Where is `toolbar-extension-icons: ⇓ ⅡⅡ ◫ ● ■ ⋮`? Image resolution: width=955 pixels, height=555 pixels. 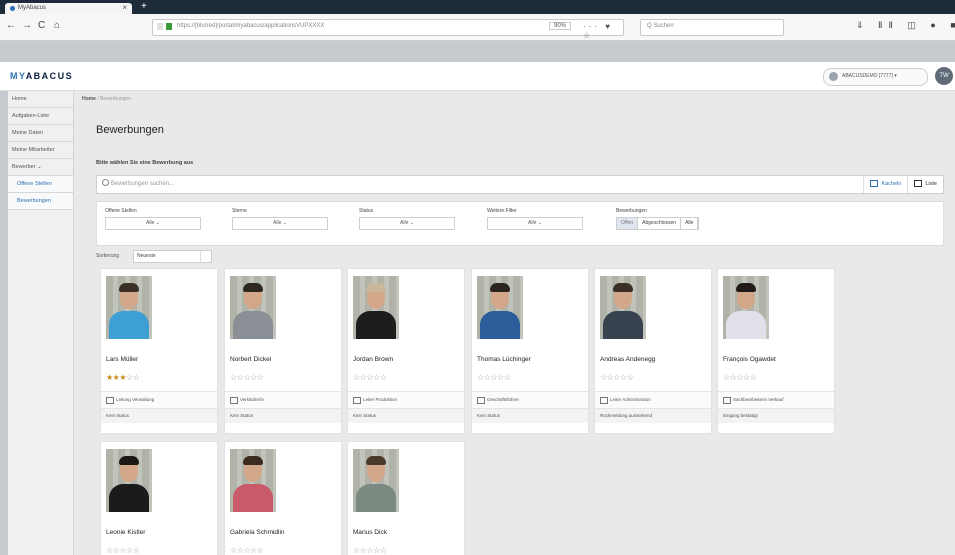
toolbar-extension-icons: ⇓ ⅡⅡ ◫ ● ■ ⋮ is located at coordinates (905, 25).